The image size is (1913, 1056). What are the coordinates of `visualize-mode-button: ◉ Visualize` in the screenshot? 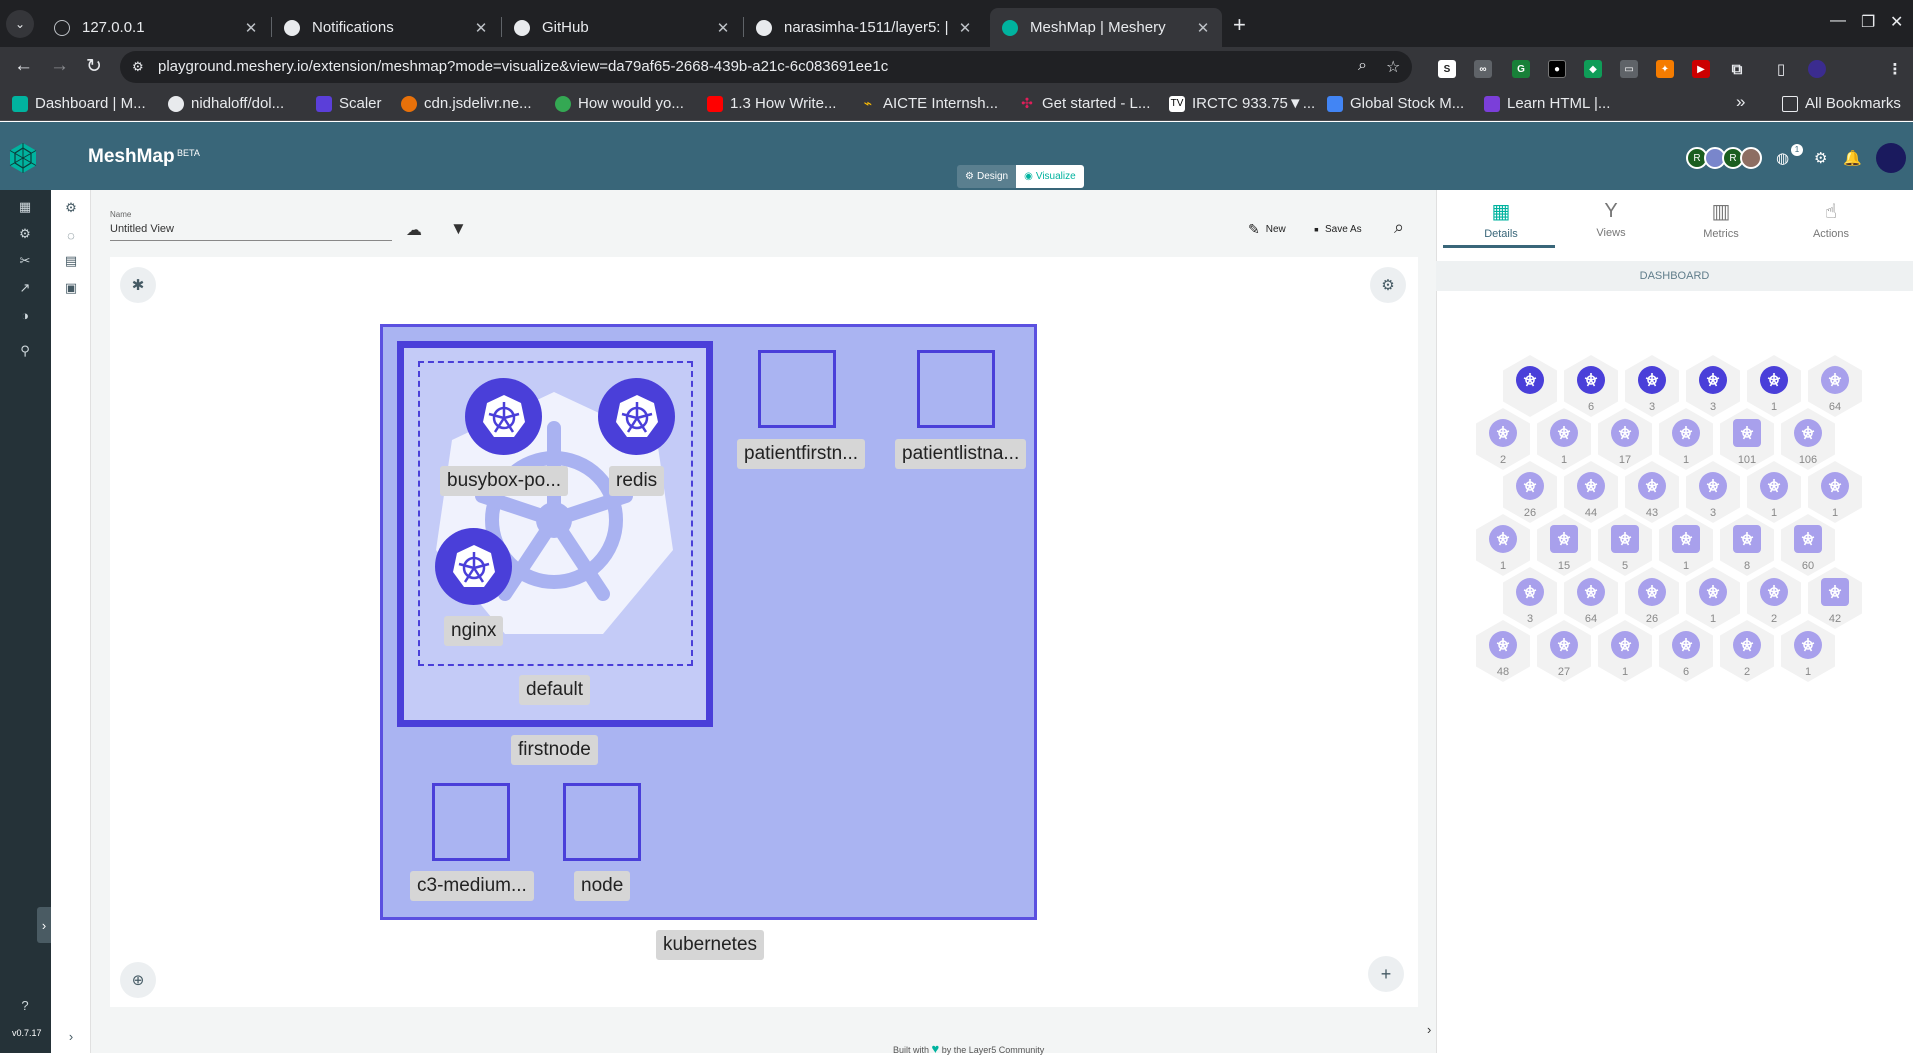 It's located at (1050, 176).